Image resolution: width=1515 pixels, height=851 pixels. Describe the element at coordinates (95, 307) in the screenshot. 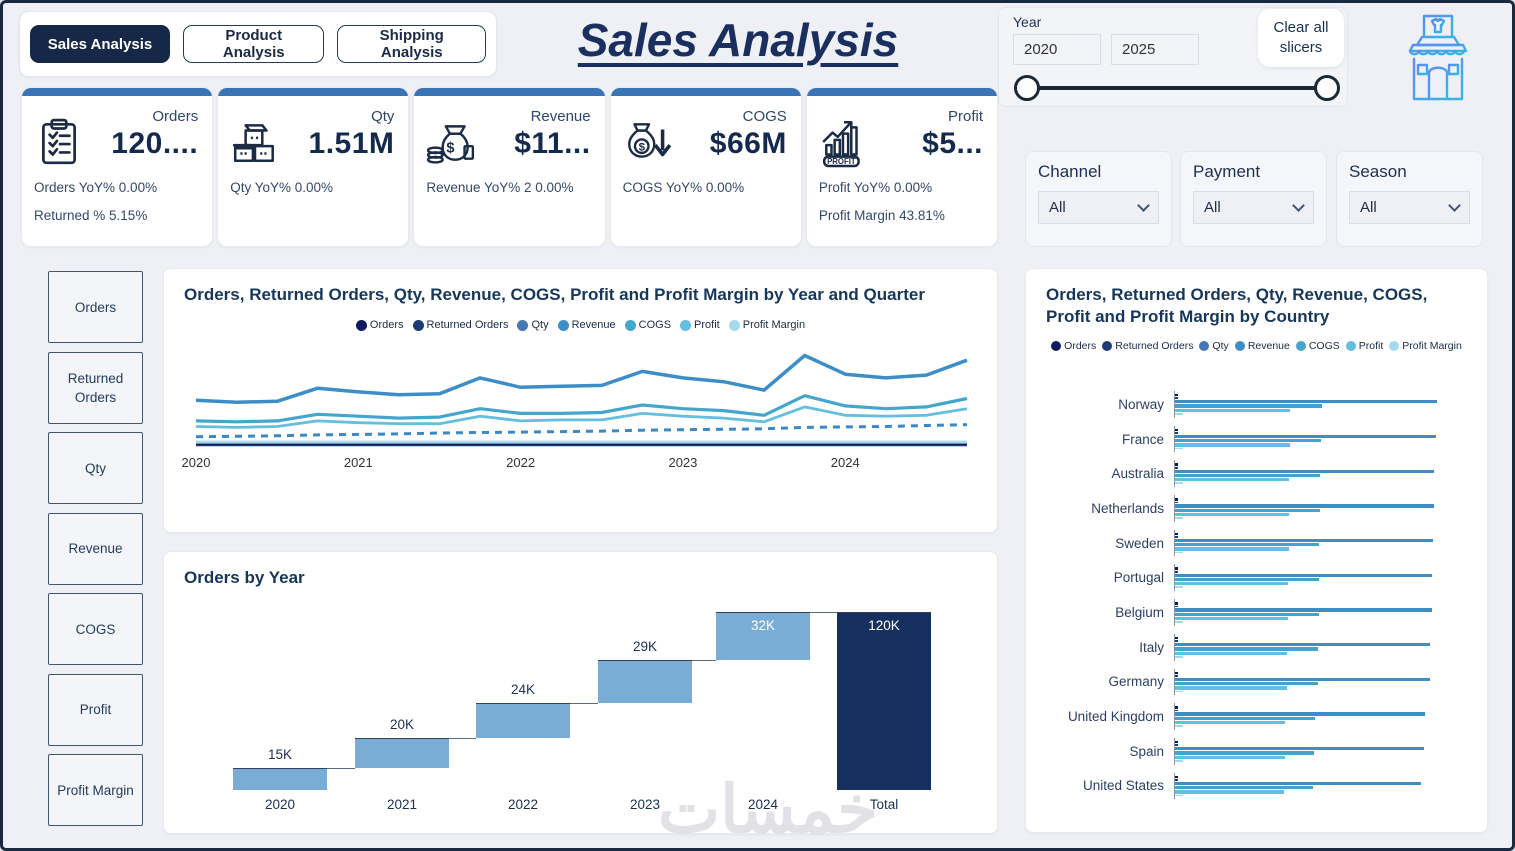

I see `sidebar-item-orders: Orders` at that location.